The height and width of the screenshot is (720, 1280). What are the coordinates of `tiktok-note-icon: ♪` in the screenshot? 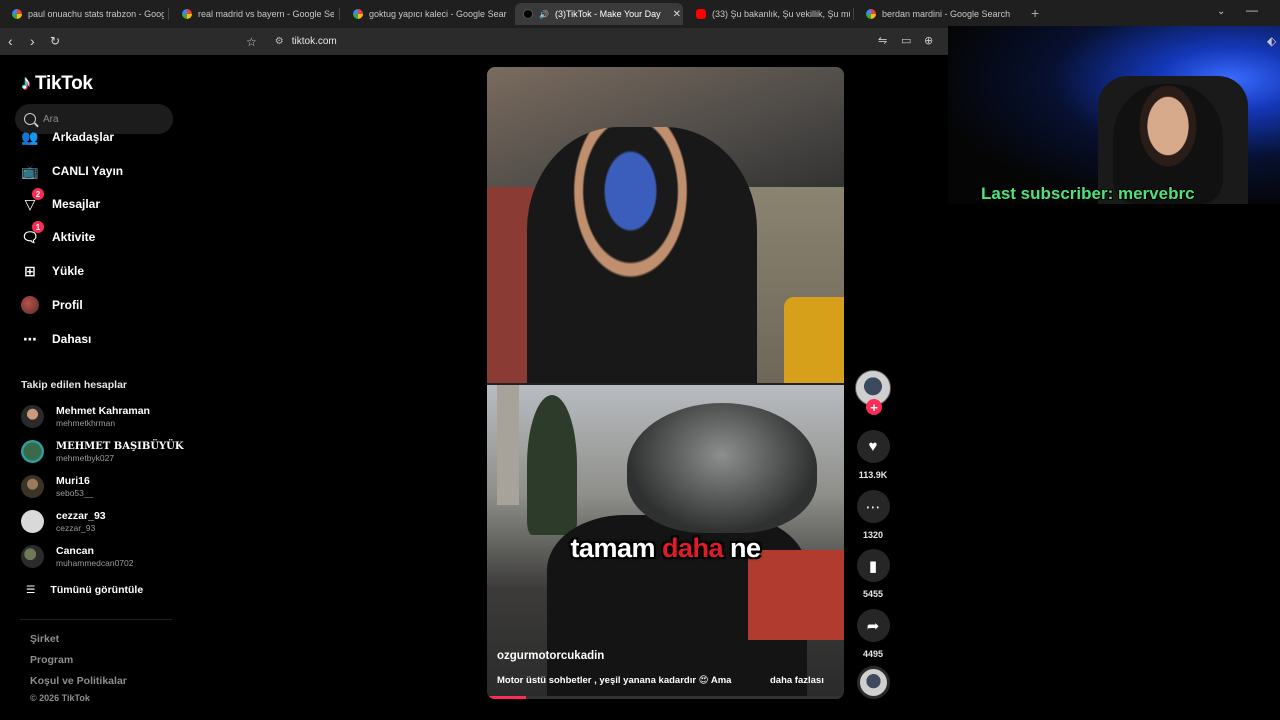 It's located at (26, 83).